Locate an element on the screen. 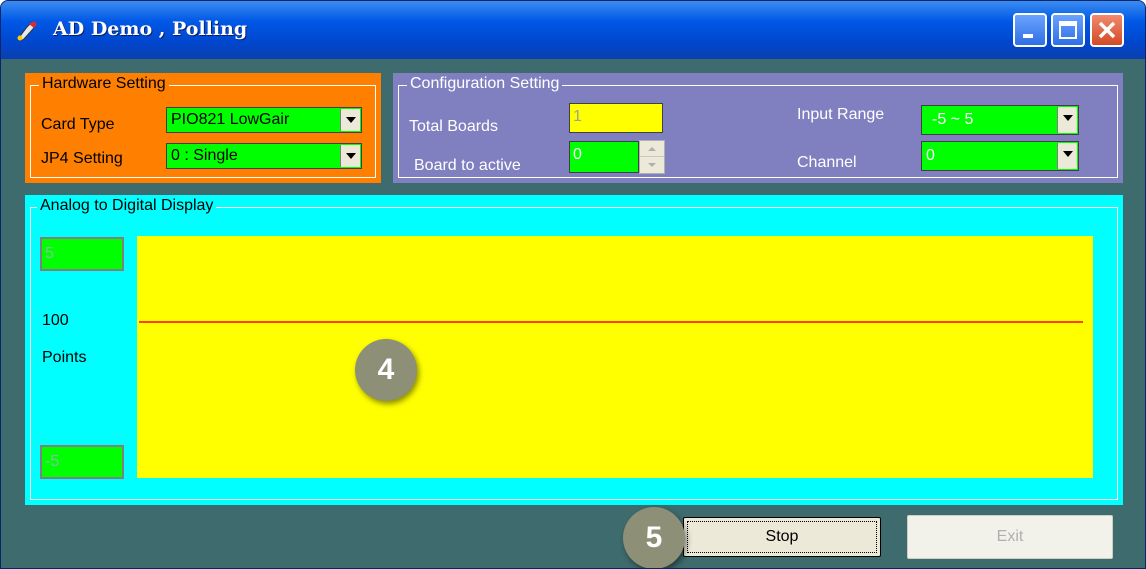  close-icon is located at coordinates (1107, 30).